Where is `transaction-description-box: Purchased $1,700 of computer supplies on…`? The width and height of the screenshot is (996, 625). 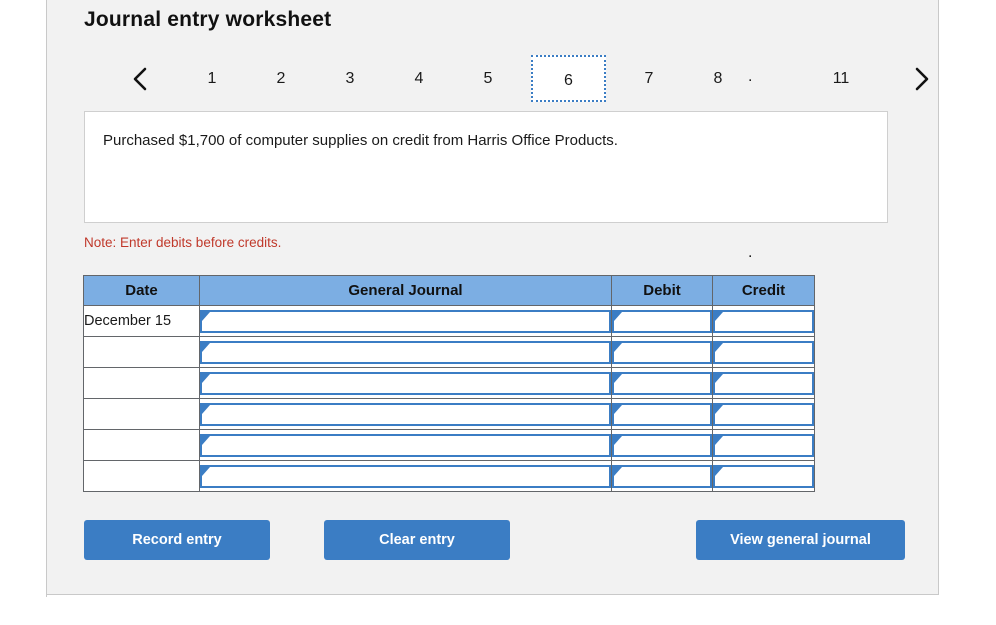
transaction-description-box: Purchased $1,700 of computer supplies on… is located at coordinates (486, 167).